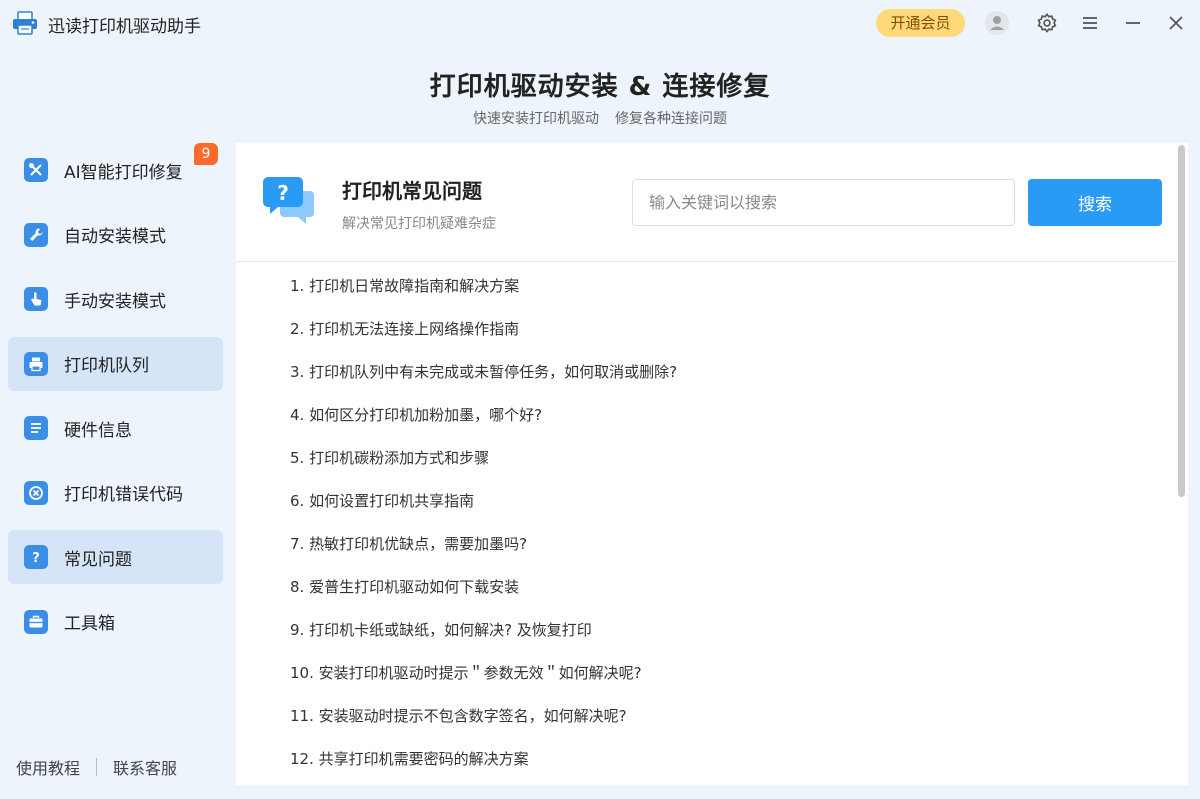 The image size is (1200, 799). What do you see at coordinates (483, 552) in the screenshot?
I see `faq-item: 7. 热敏打印机优缺点，需要加墨吗?` at bounding box center [483, 552].